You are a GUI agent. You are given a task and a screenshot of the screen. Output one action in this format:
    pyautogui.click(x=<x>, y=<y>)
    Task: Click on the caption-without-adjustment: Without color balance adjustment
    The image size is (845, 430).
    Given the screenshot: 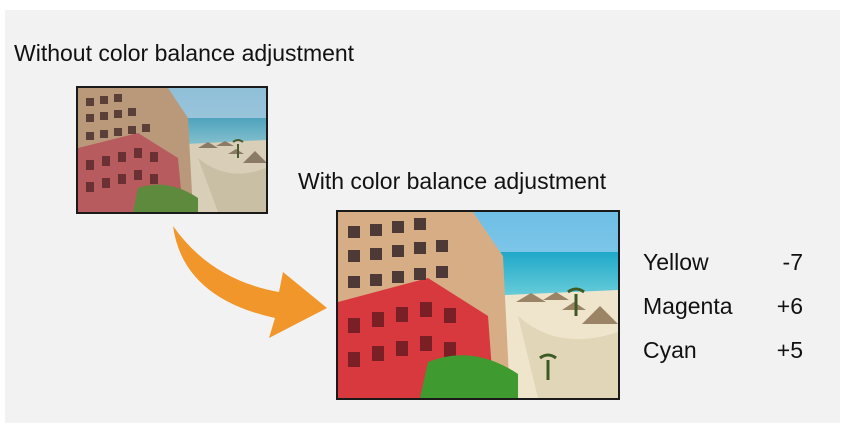 What is the action you would take?
    pyautogui.click(x=184, y=53)
    